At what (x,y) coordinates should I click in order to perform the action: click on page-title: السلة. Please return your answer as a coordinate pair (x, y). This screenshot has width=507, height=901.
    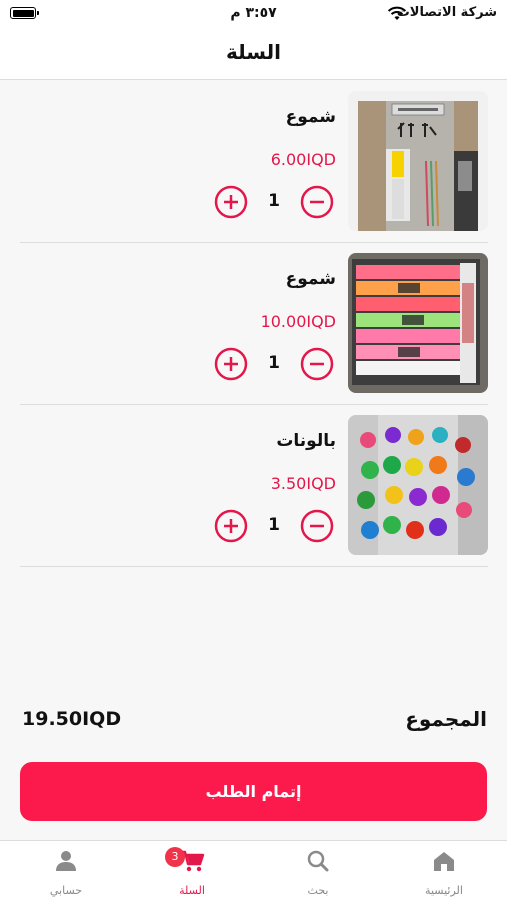
    Looking at the image, I should click on (253, 52).